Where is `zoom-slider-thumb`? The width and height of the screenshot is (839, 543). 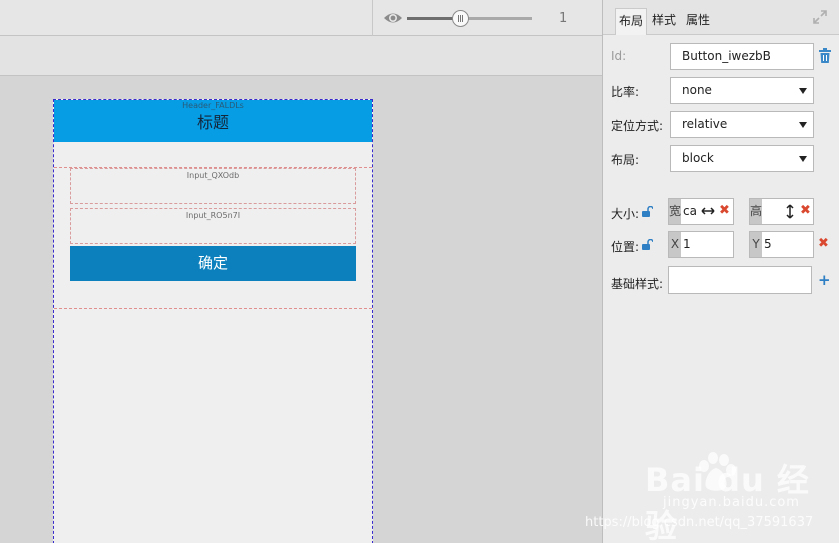 zoom-slider-thumb is located at coordinates (460, 18).